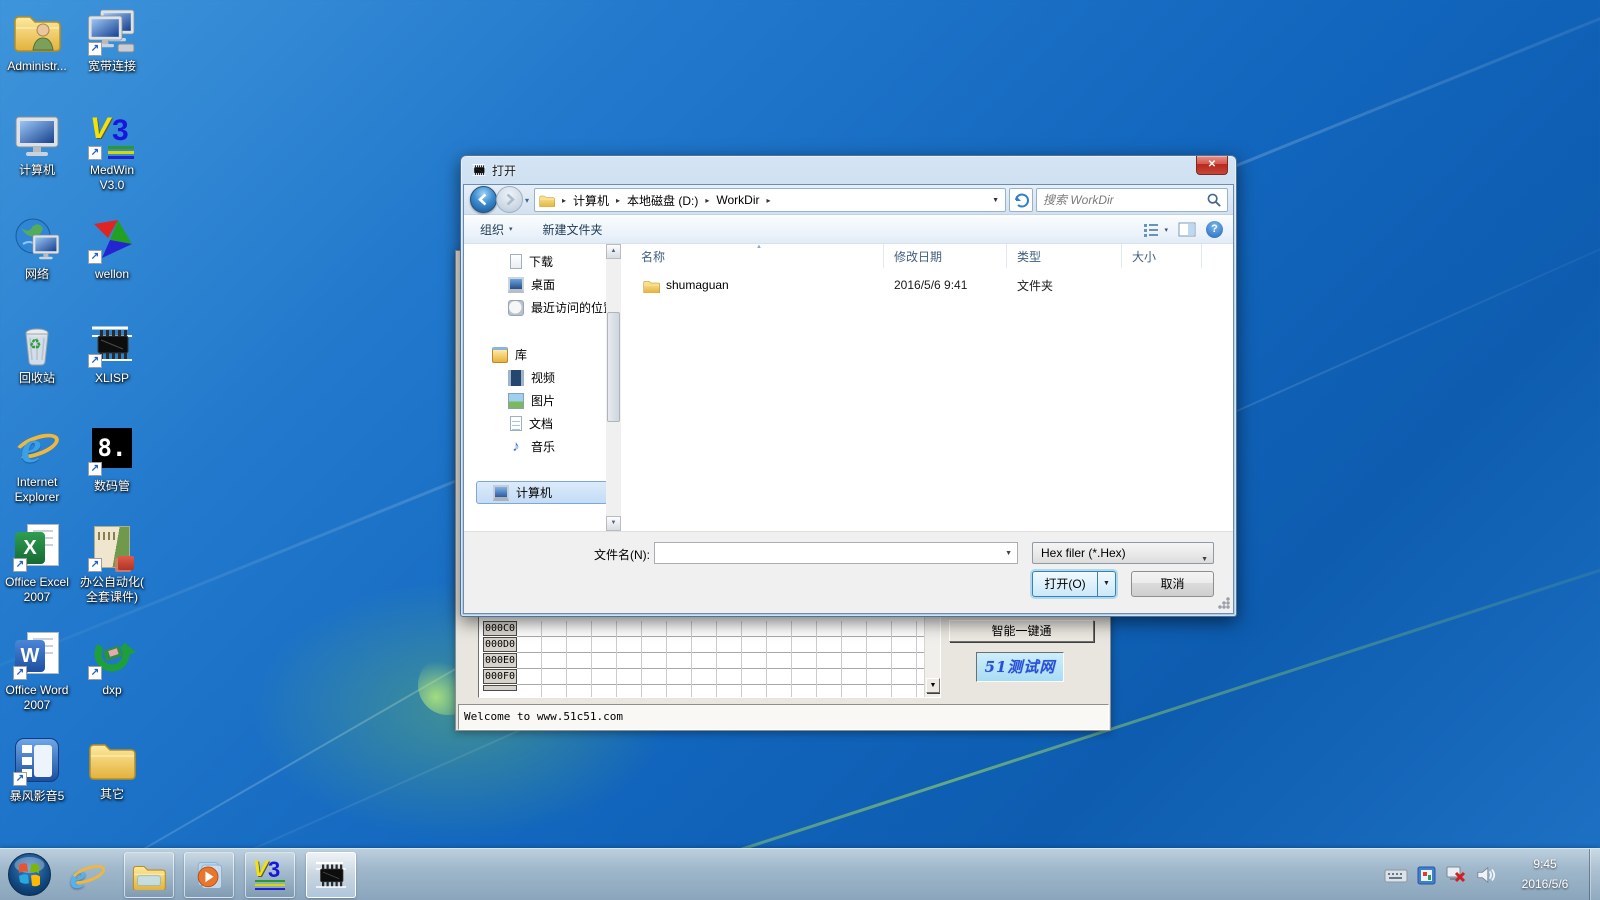  Describe the element at coordinates (1123, 200) in the screenshot. I see `search-input` at that location.